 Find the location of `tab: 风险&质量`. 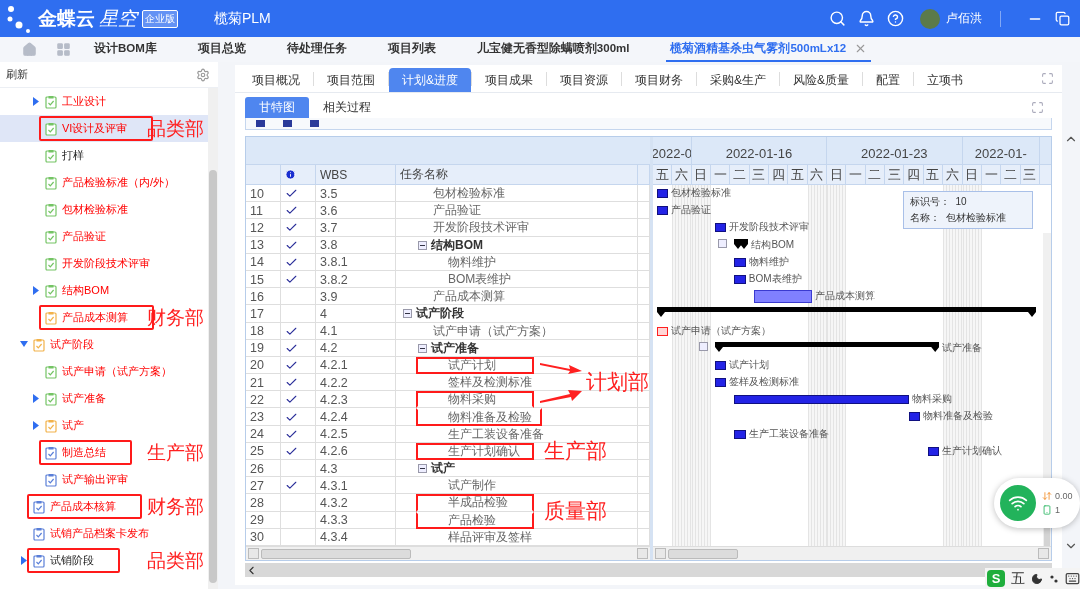

tab: 风险&质量 is located at coordinates (821, 80).